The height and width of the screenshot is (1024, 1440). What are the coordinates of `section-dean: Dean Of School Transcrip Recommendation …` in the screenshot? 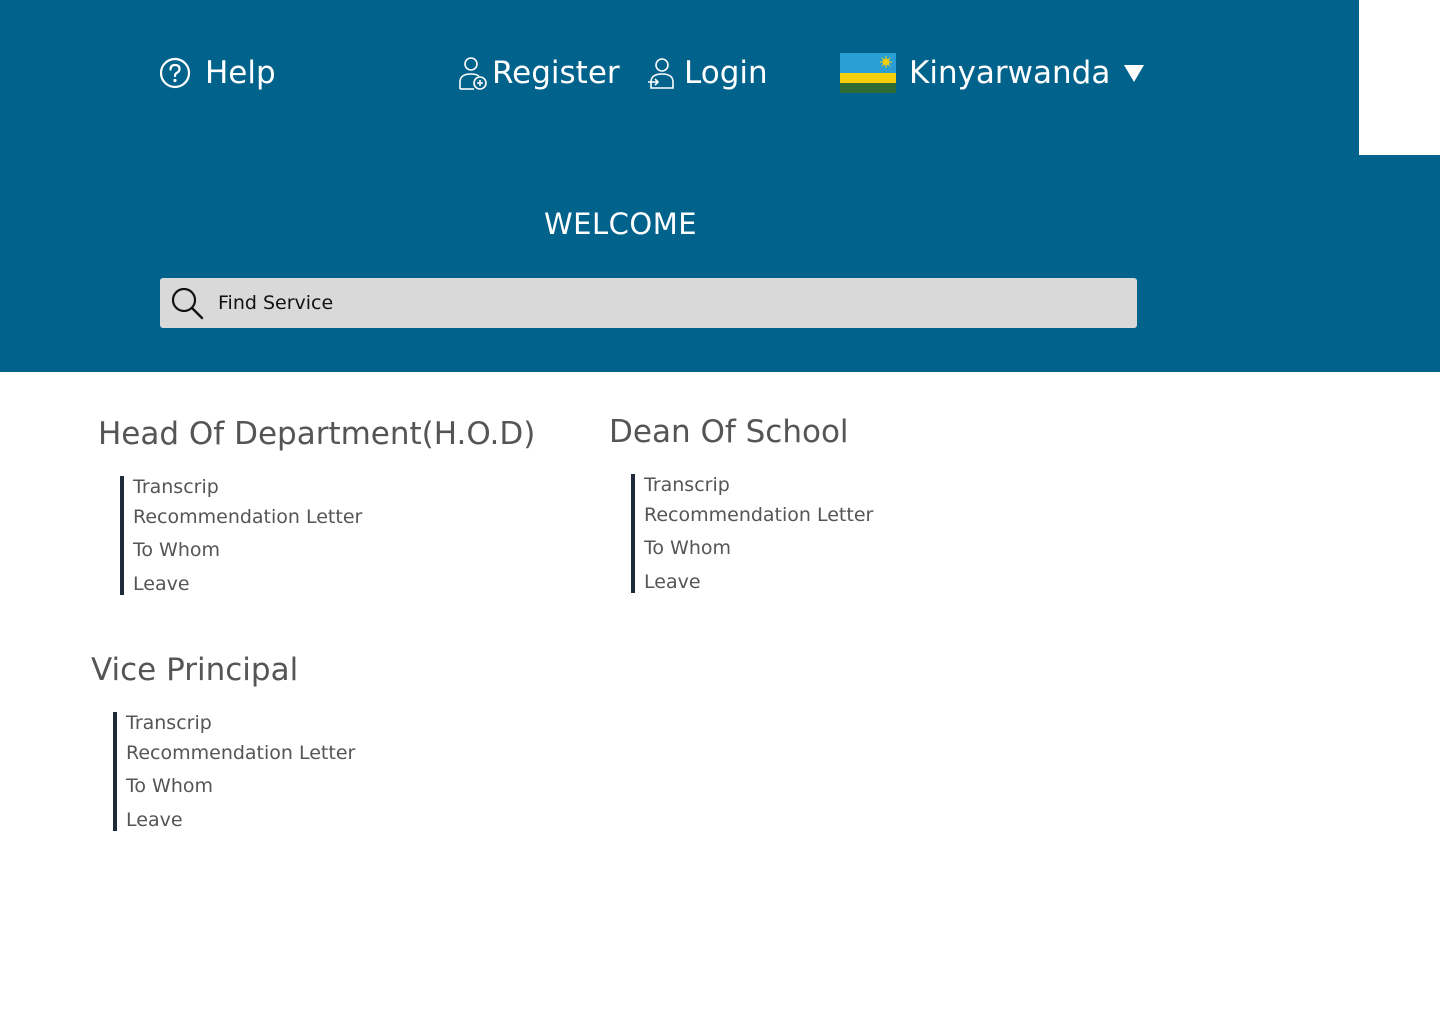 It's located at (741, 503).